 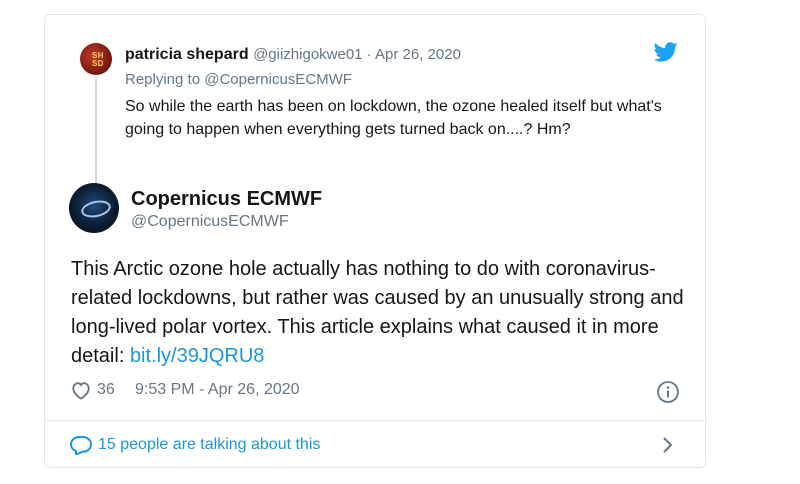 I want to click on main-avatar, so click(x=94, y=208).